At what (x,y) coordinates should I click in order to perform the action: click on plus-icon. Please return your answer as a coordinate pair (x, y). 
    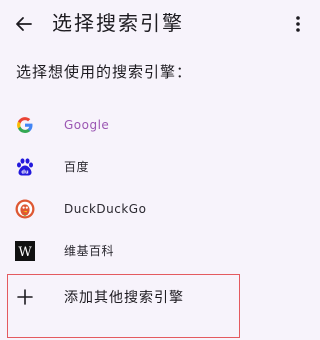
    Looking at the image, I should click on (25, 297).